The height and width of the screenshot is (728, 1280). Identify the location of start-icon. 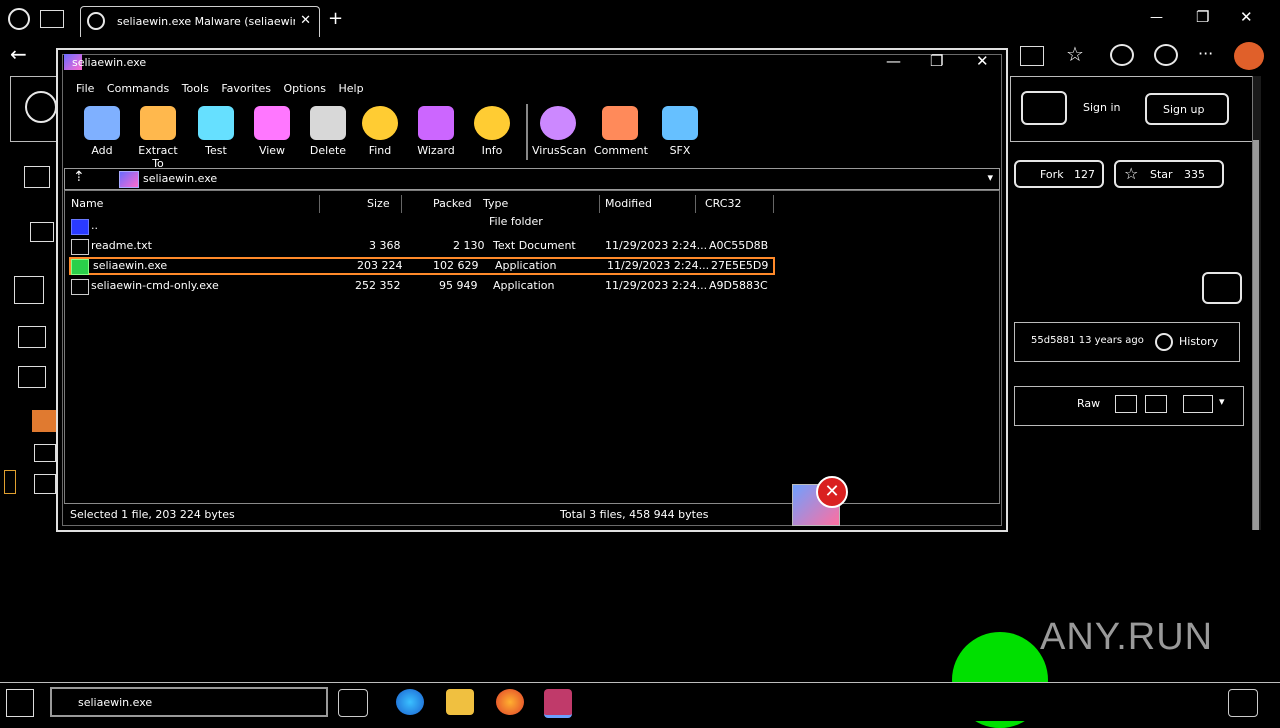
(20, 703).